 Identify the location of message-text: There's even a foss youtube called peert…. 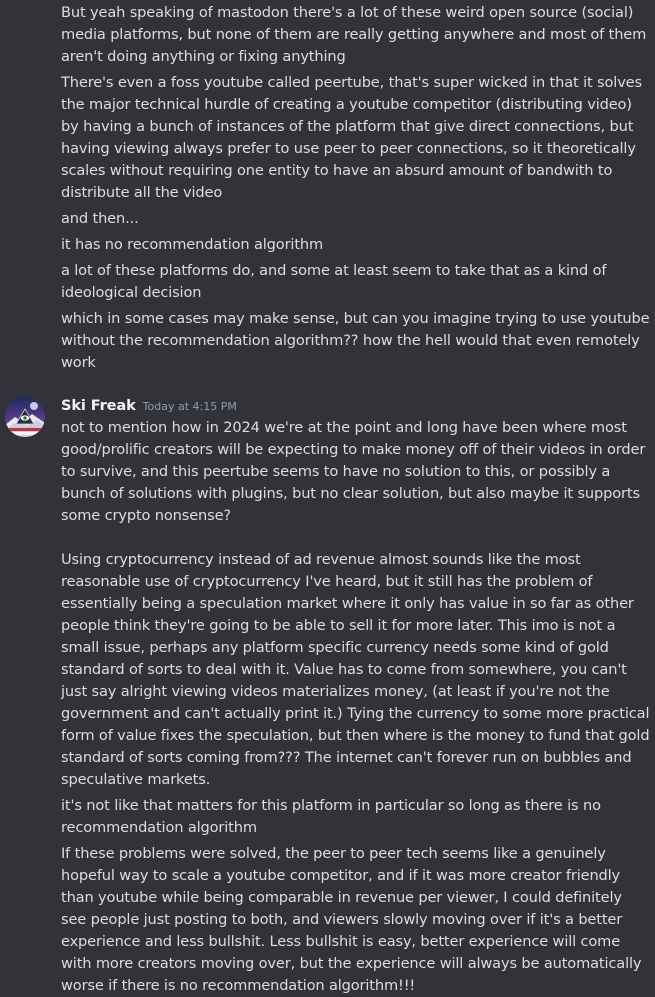
(351, 137).